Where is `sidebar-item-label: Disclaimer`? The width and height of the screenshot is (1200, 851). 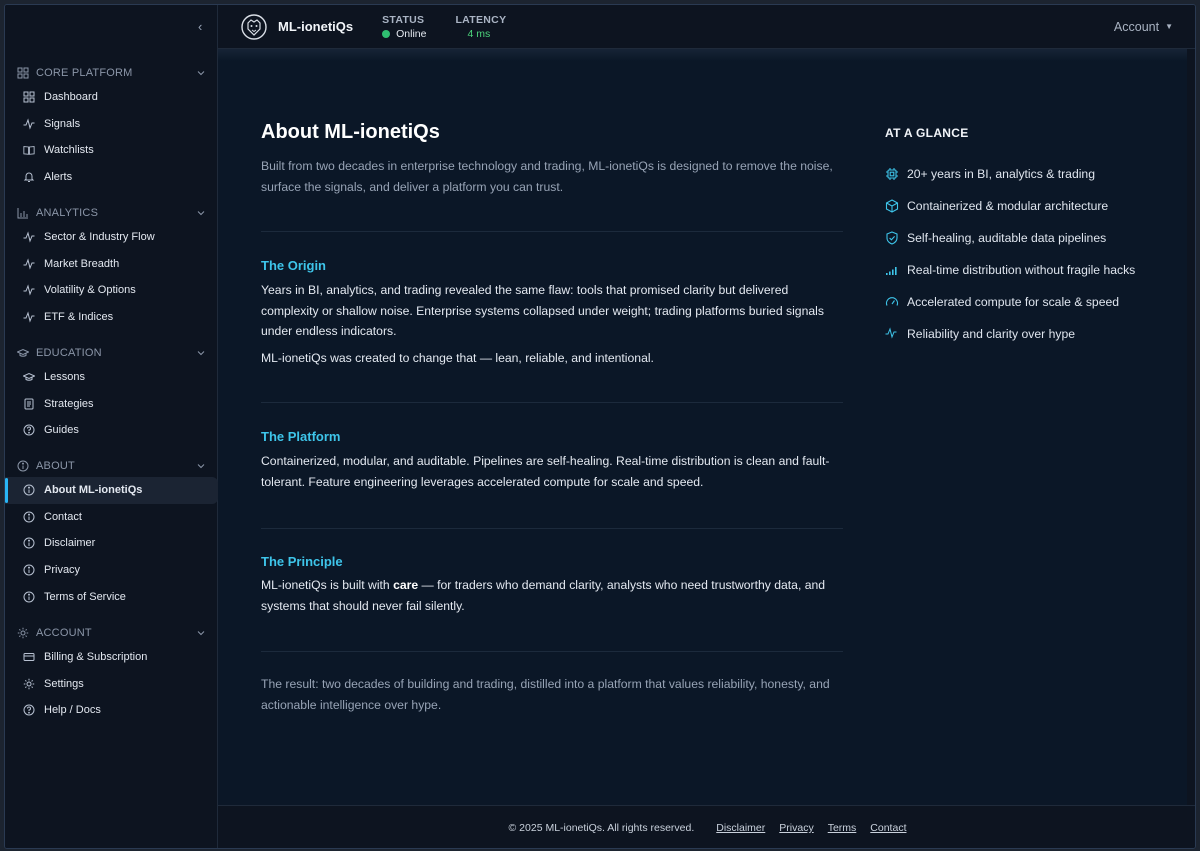
sidebar-item-label: Disclaimer is located at coordinates (70, 543).